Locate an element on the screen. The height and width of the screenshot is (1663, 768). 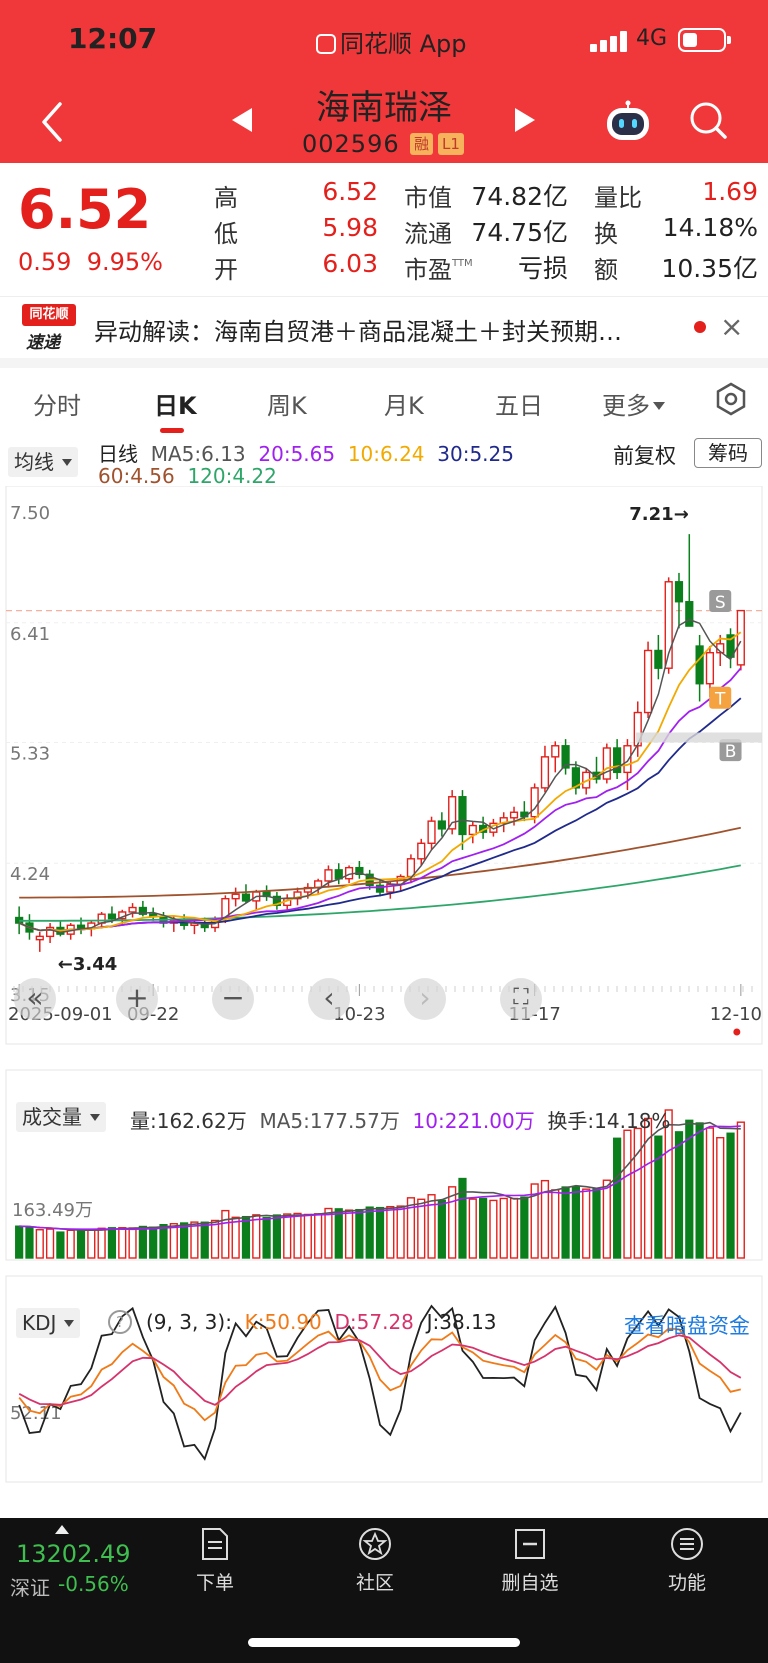
volume-indicator-select: 成交量 is located at coordinates (61, 1117).